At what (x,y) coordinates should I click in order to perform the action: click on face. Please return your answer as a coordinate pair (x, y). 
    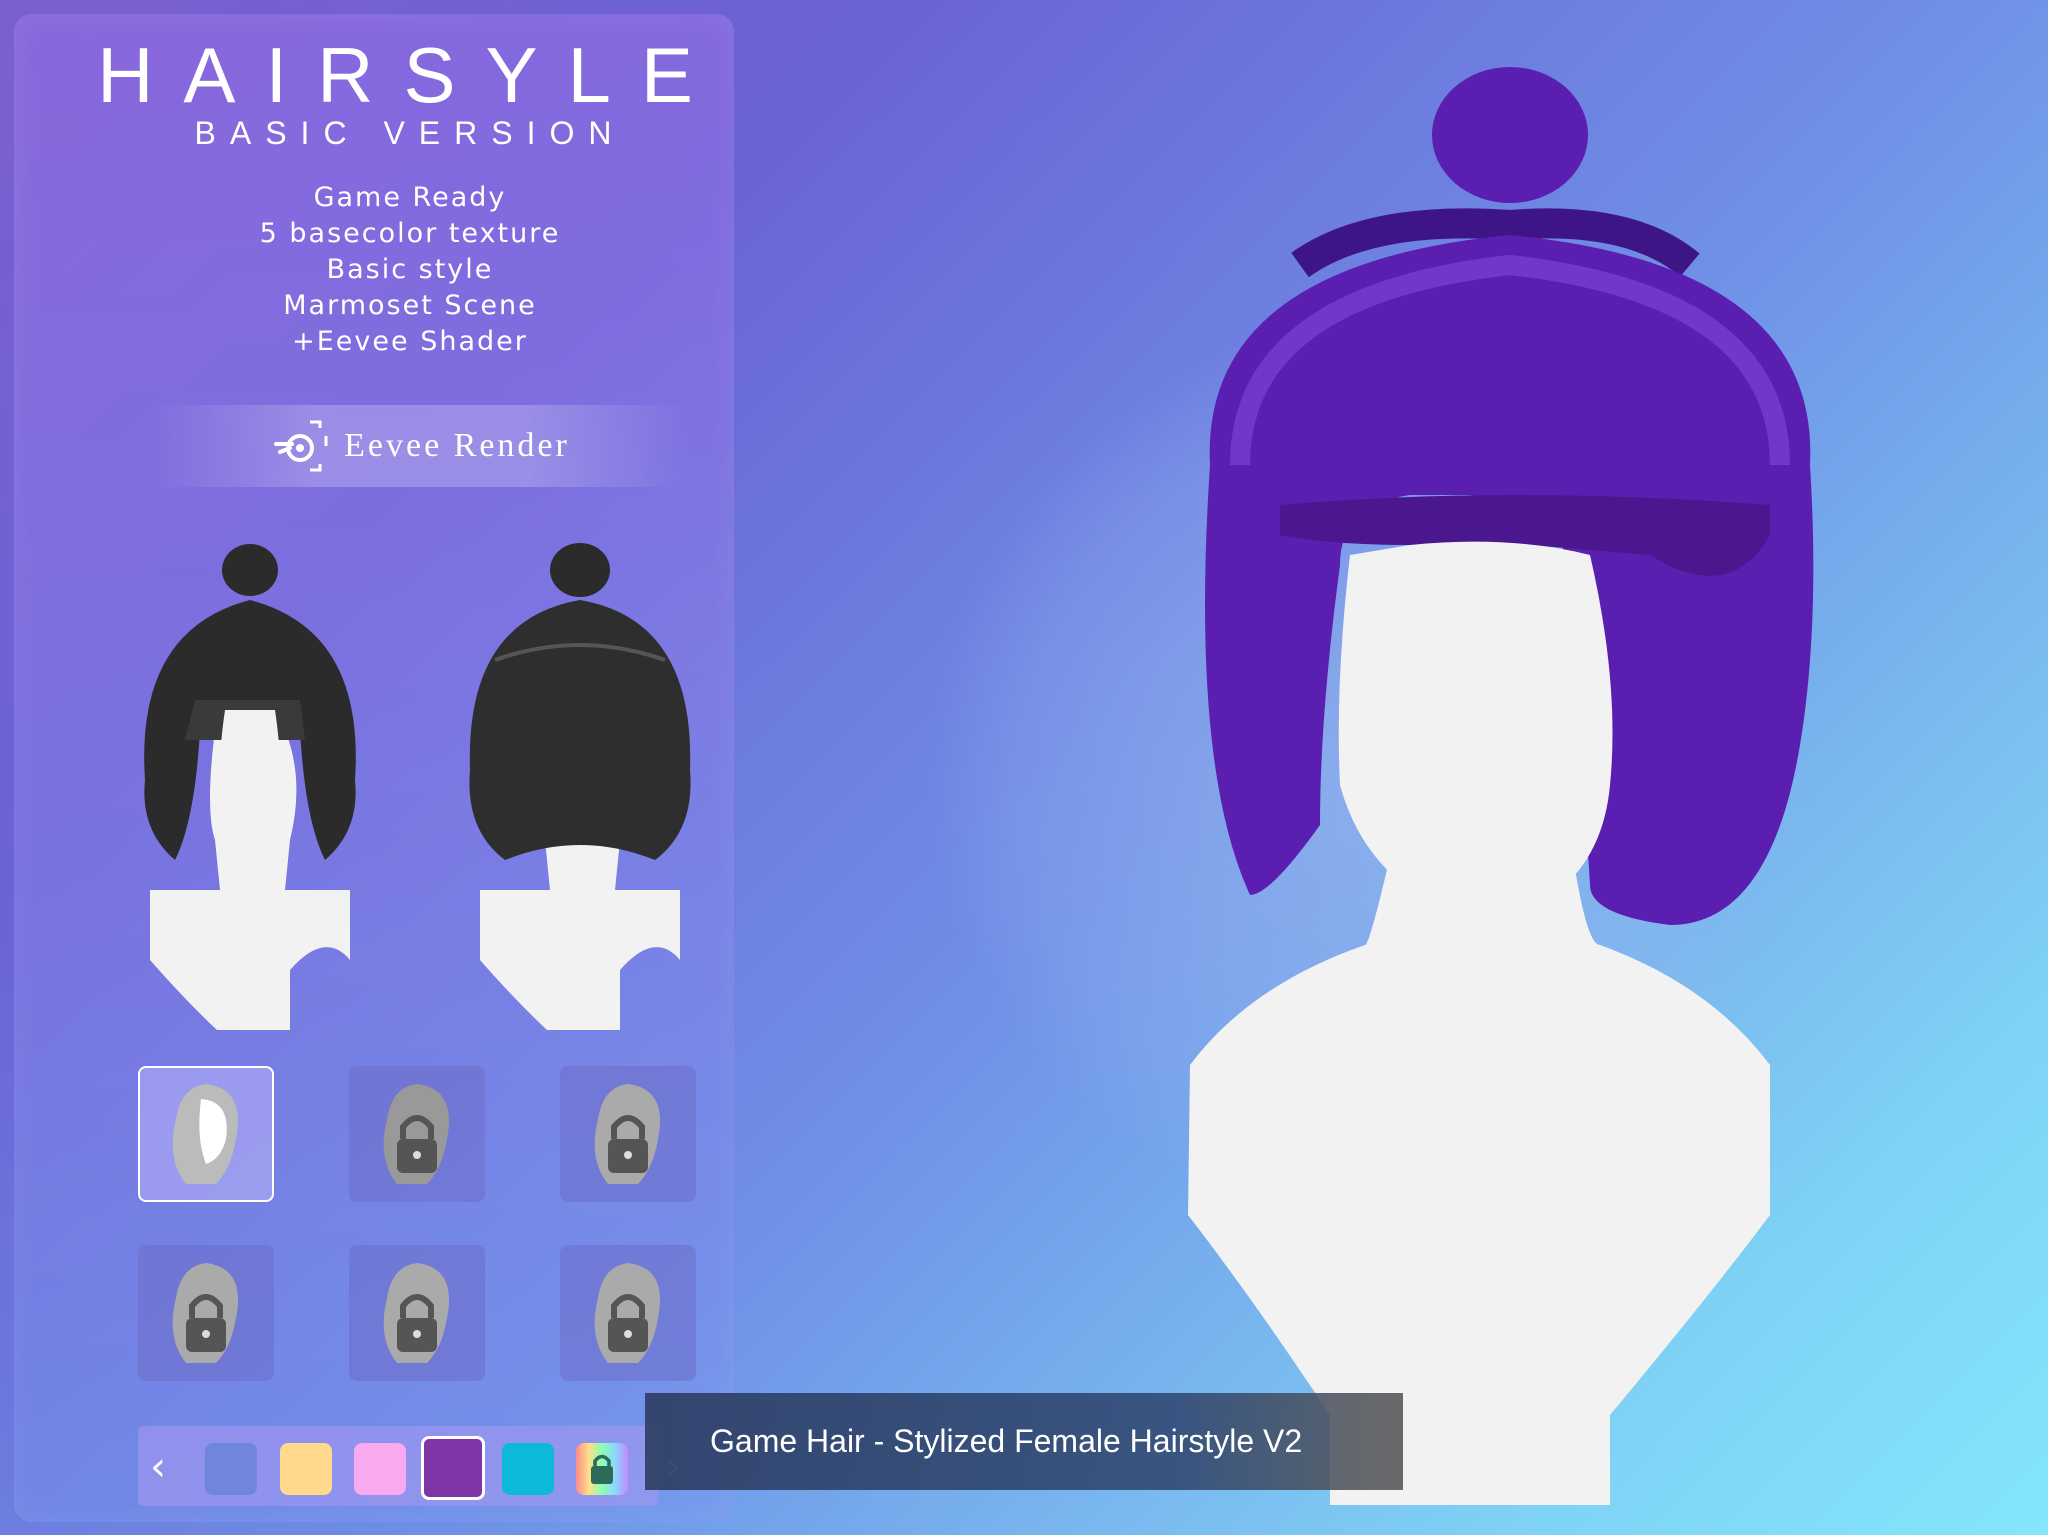
    Looking at the image, I should click on (250, 757).